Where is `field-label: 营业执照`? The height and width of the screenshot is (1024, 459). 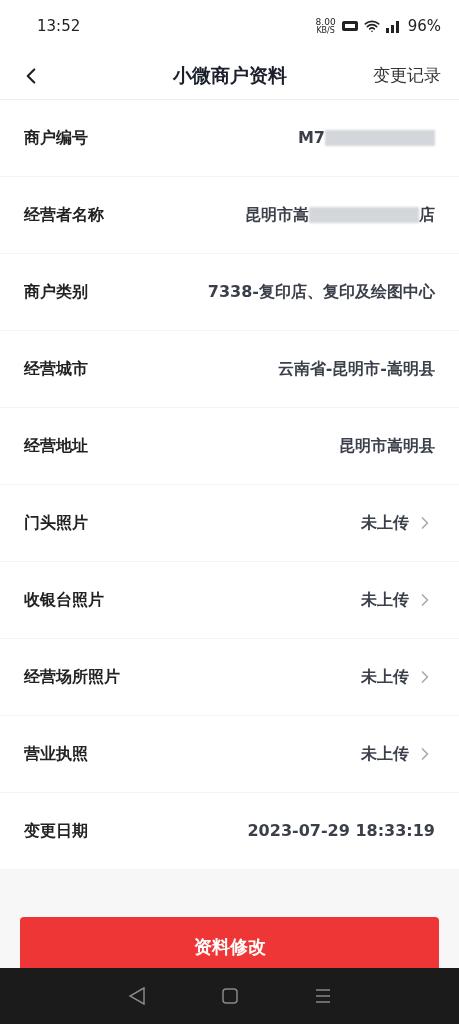
field-label: 营业执照 is located at coordinates (56, 754).